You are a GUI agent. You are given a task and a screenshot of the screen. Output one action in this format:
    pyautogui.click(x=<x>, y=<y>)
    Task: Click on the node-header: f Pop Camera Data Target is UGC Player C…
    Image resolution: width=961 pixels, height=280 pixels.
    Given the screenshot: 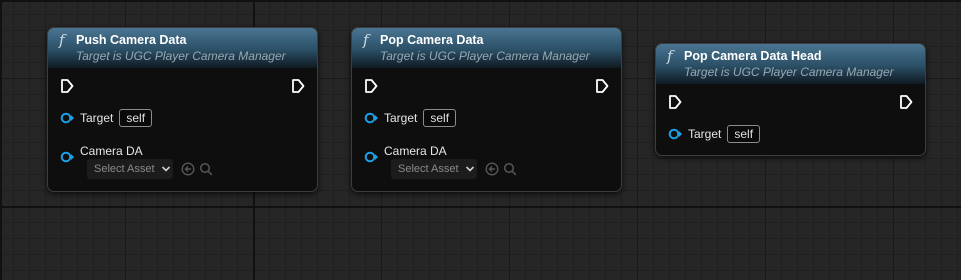 What is the action you would take?
    pyautogui.click(x=486, y=48)
    